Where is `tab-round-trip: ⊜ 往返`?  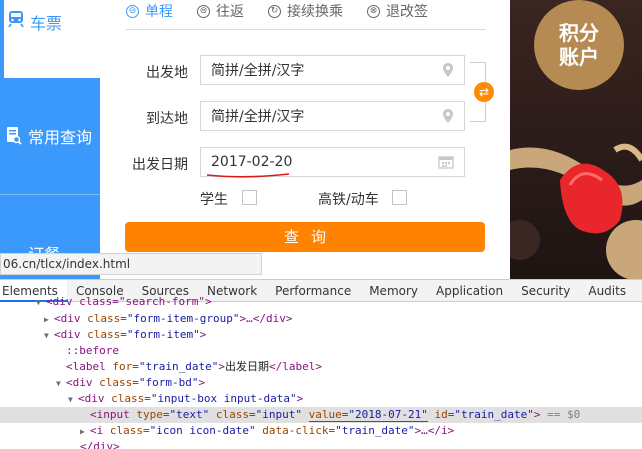
tab-round-trip: ⊜ 往返 is located at coordinates (220, 11).